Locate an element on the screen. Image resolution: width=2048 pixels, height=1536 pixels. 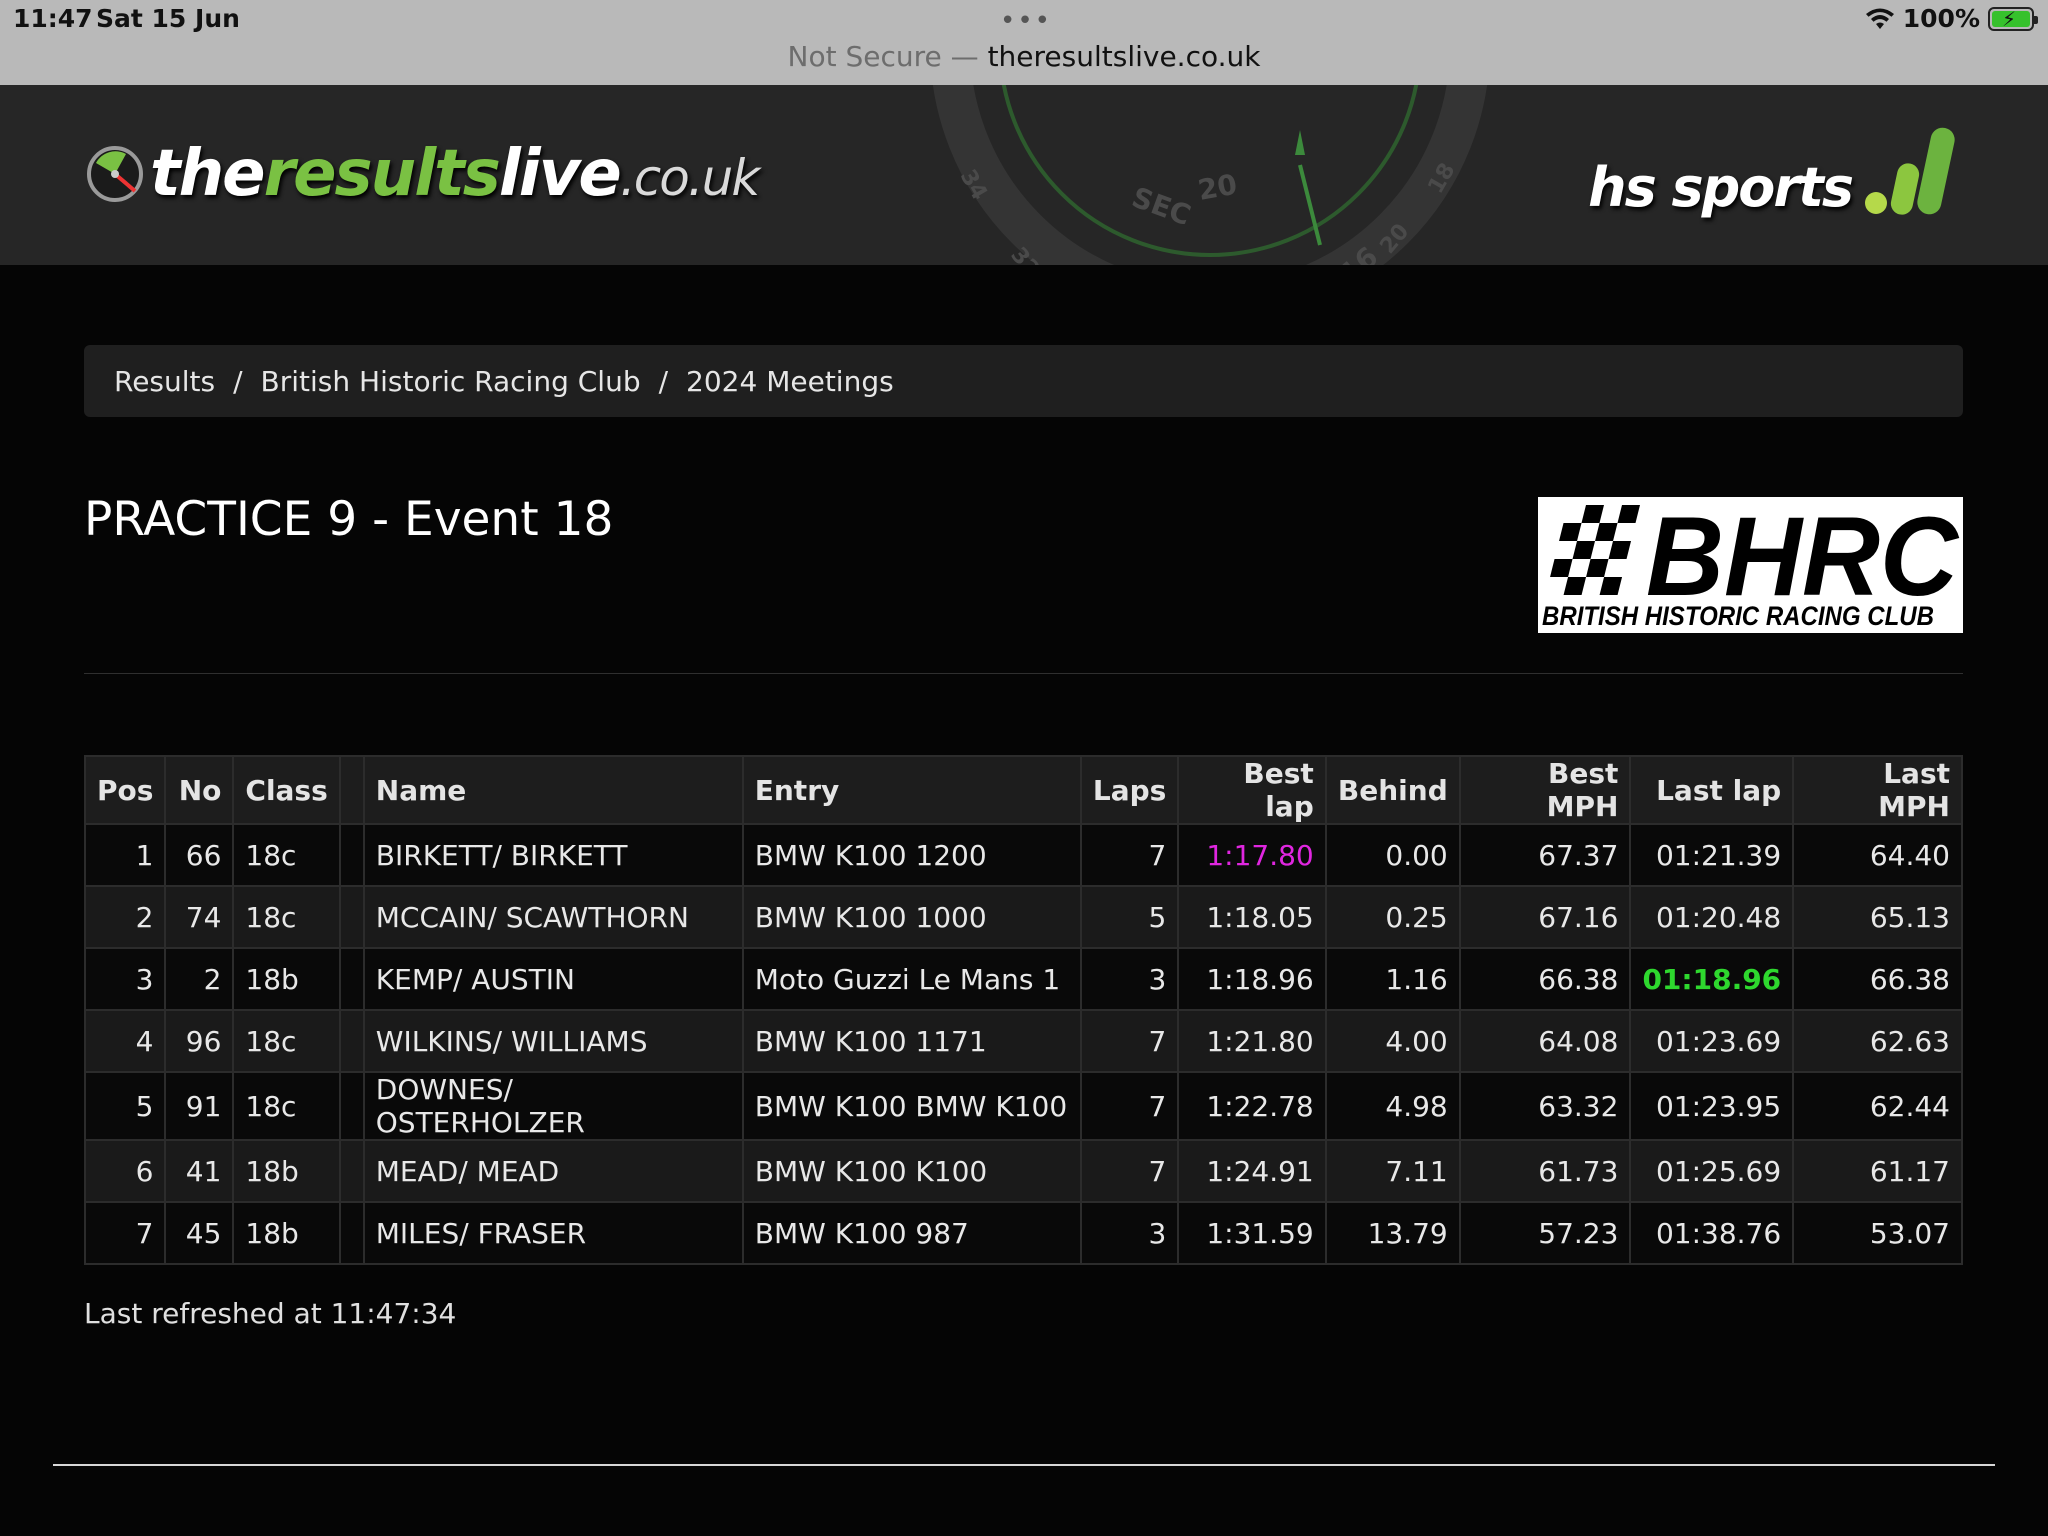
cell-behind: 4.98 is located at coordinates (1392, 1106).